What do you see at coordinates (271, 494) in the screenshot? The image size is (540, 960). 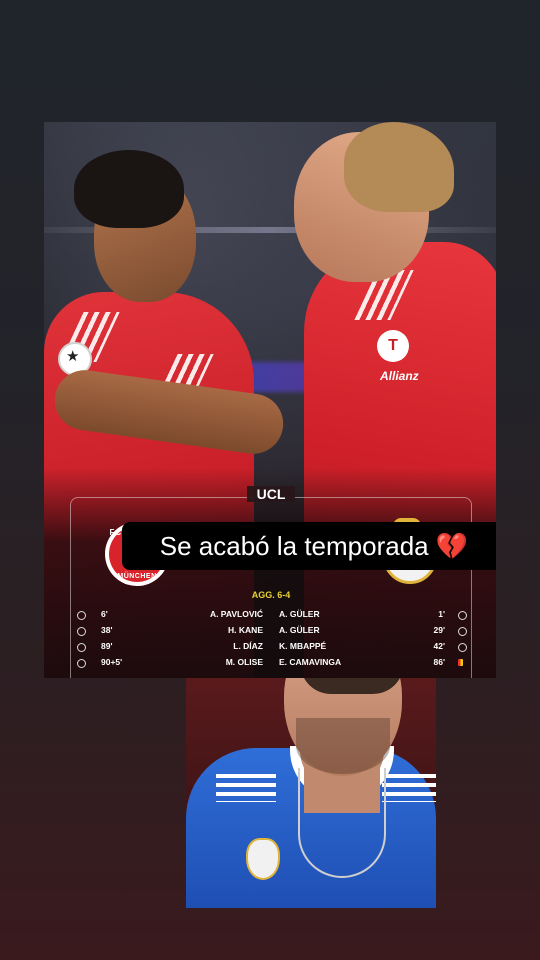 I see `competition-label: UCL` at bounding box center [271, 494].